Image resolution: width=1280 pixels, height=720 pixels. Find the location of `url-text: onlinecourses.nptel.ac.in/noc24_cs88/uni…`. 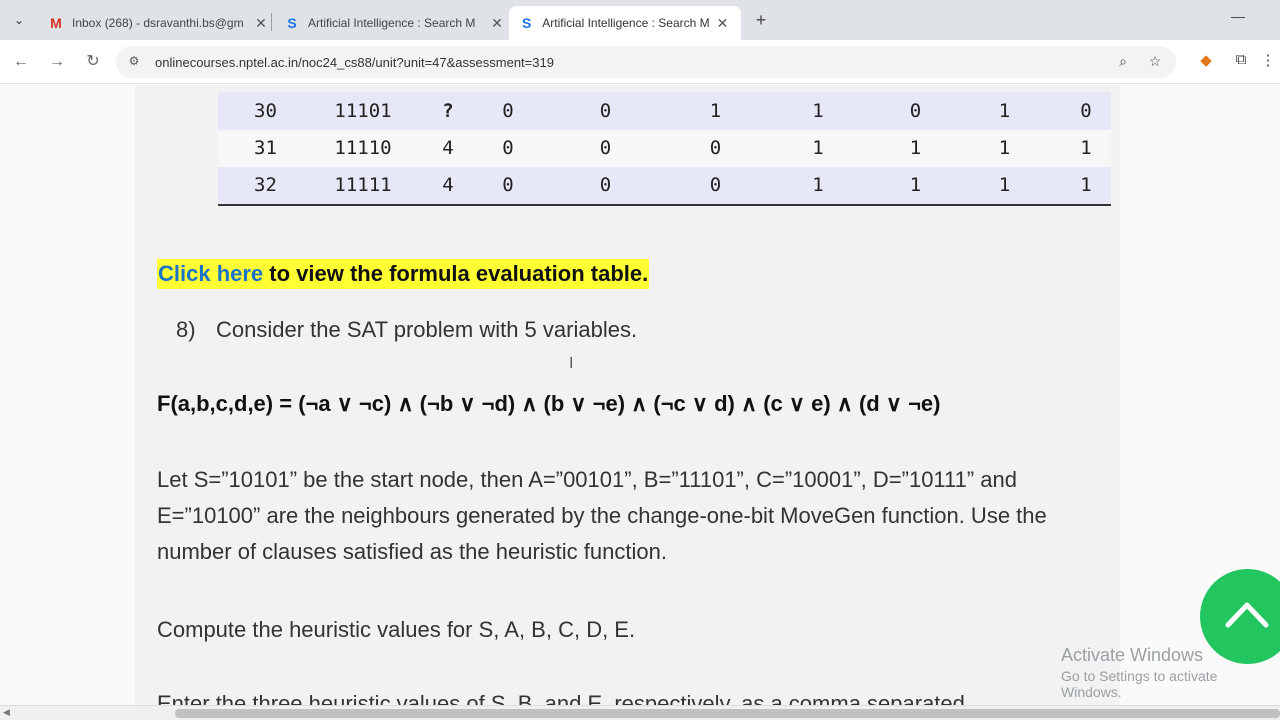

url-text: onlinecourses.nptel.ac.in/noc24_cs88/uni… is located at coordinates (354, 62).